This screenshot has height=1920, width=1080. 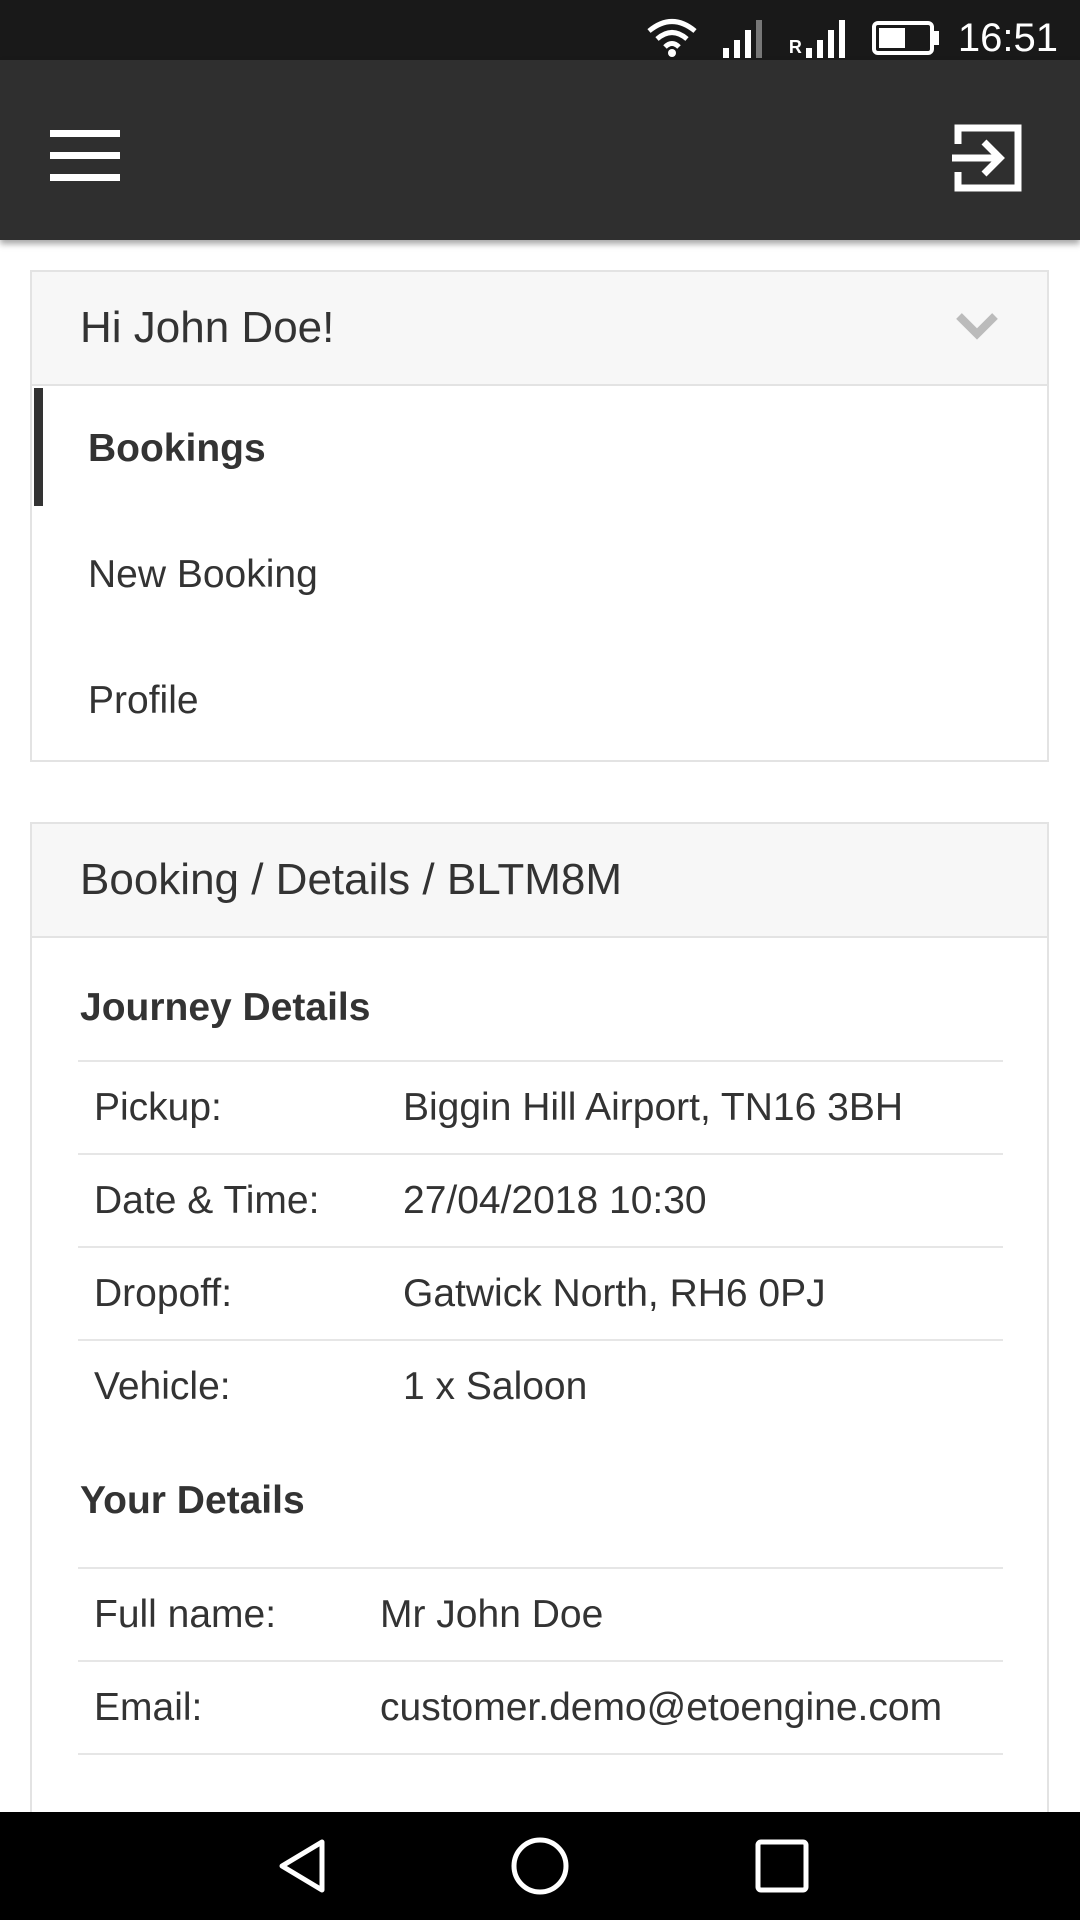 I want to click on battery-icon, so click(x=905, y=38).